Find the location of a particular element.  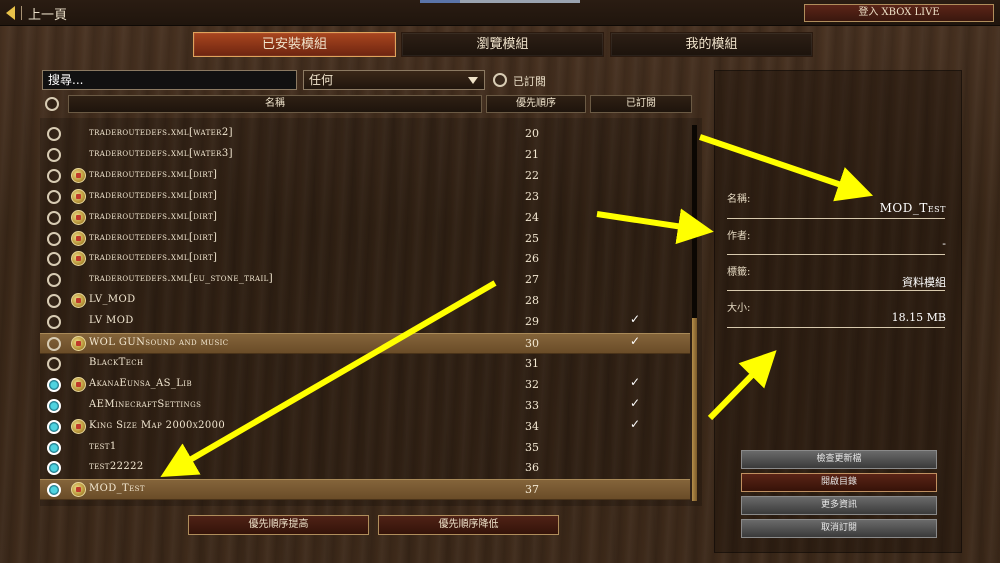

mod-name: LV_MOD is located at coordinates (112, 300).